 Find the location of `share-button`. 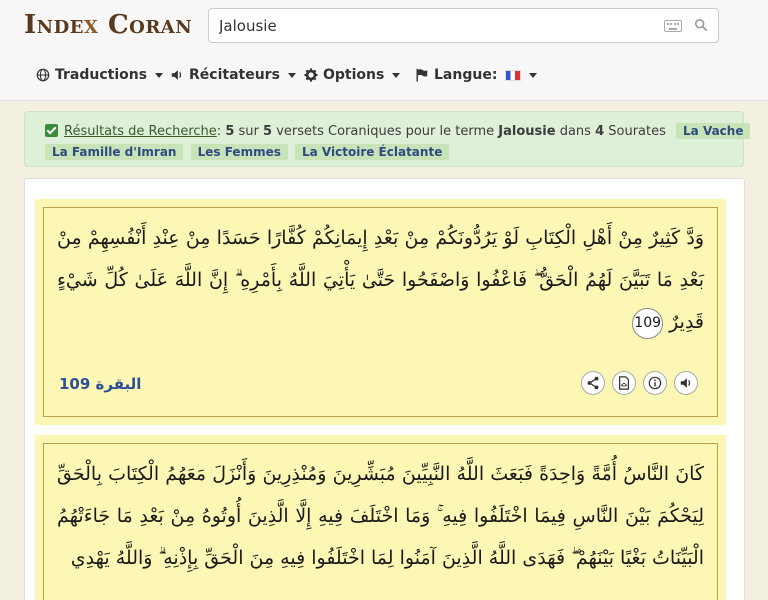

share-button is located at coordinates (593, 383).